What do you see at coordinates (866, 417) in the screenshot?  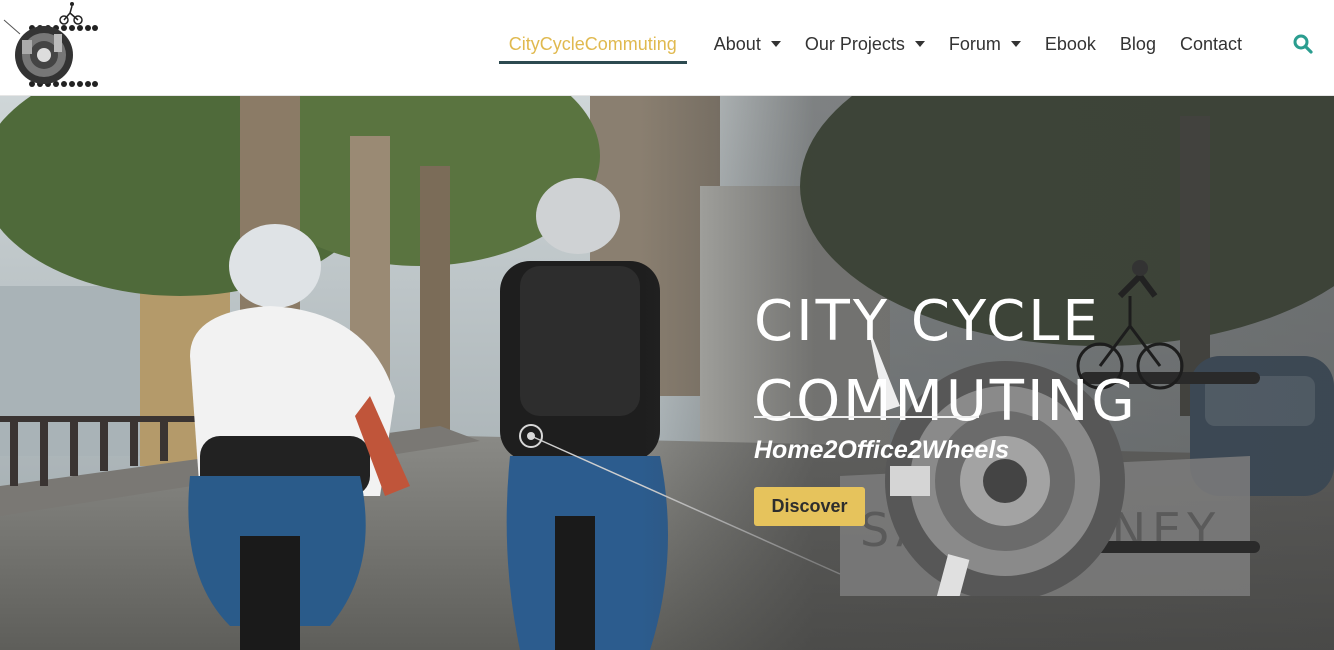 I see `hero-divider` at bounding box center [866, 417].